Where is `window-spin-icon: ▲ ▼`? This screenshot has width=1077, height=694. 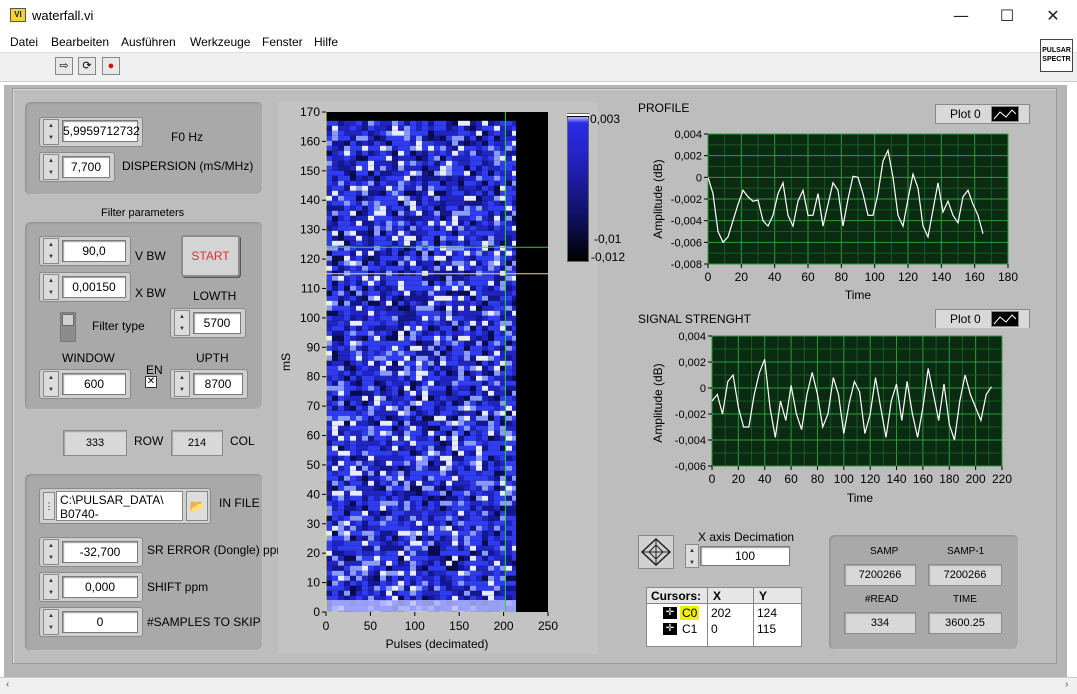
window-spin-icon: ▲ ▼ is located at coordinates (51, 384).